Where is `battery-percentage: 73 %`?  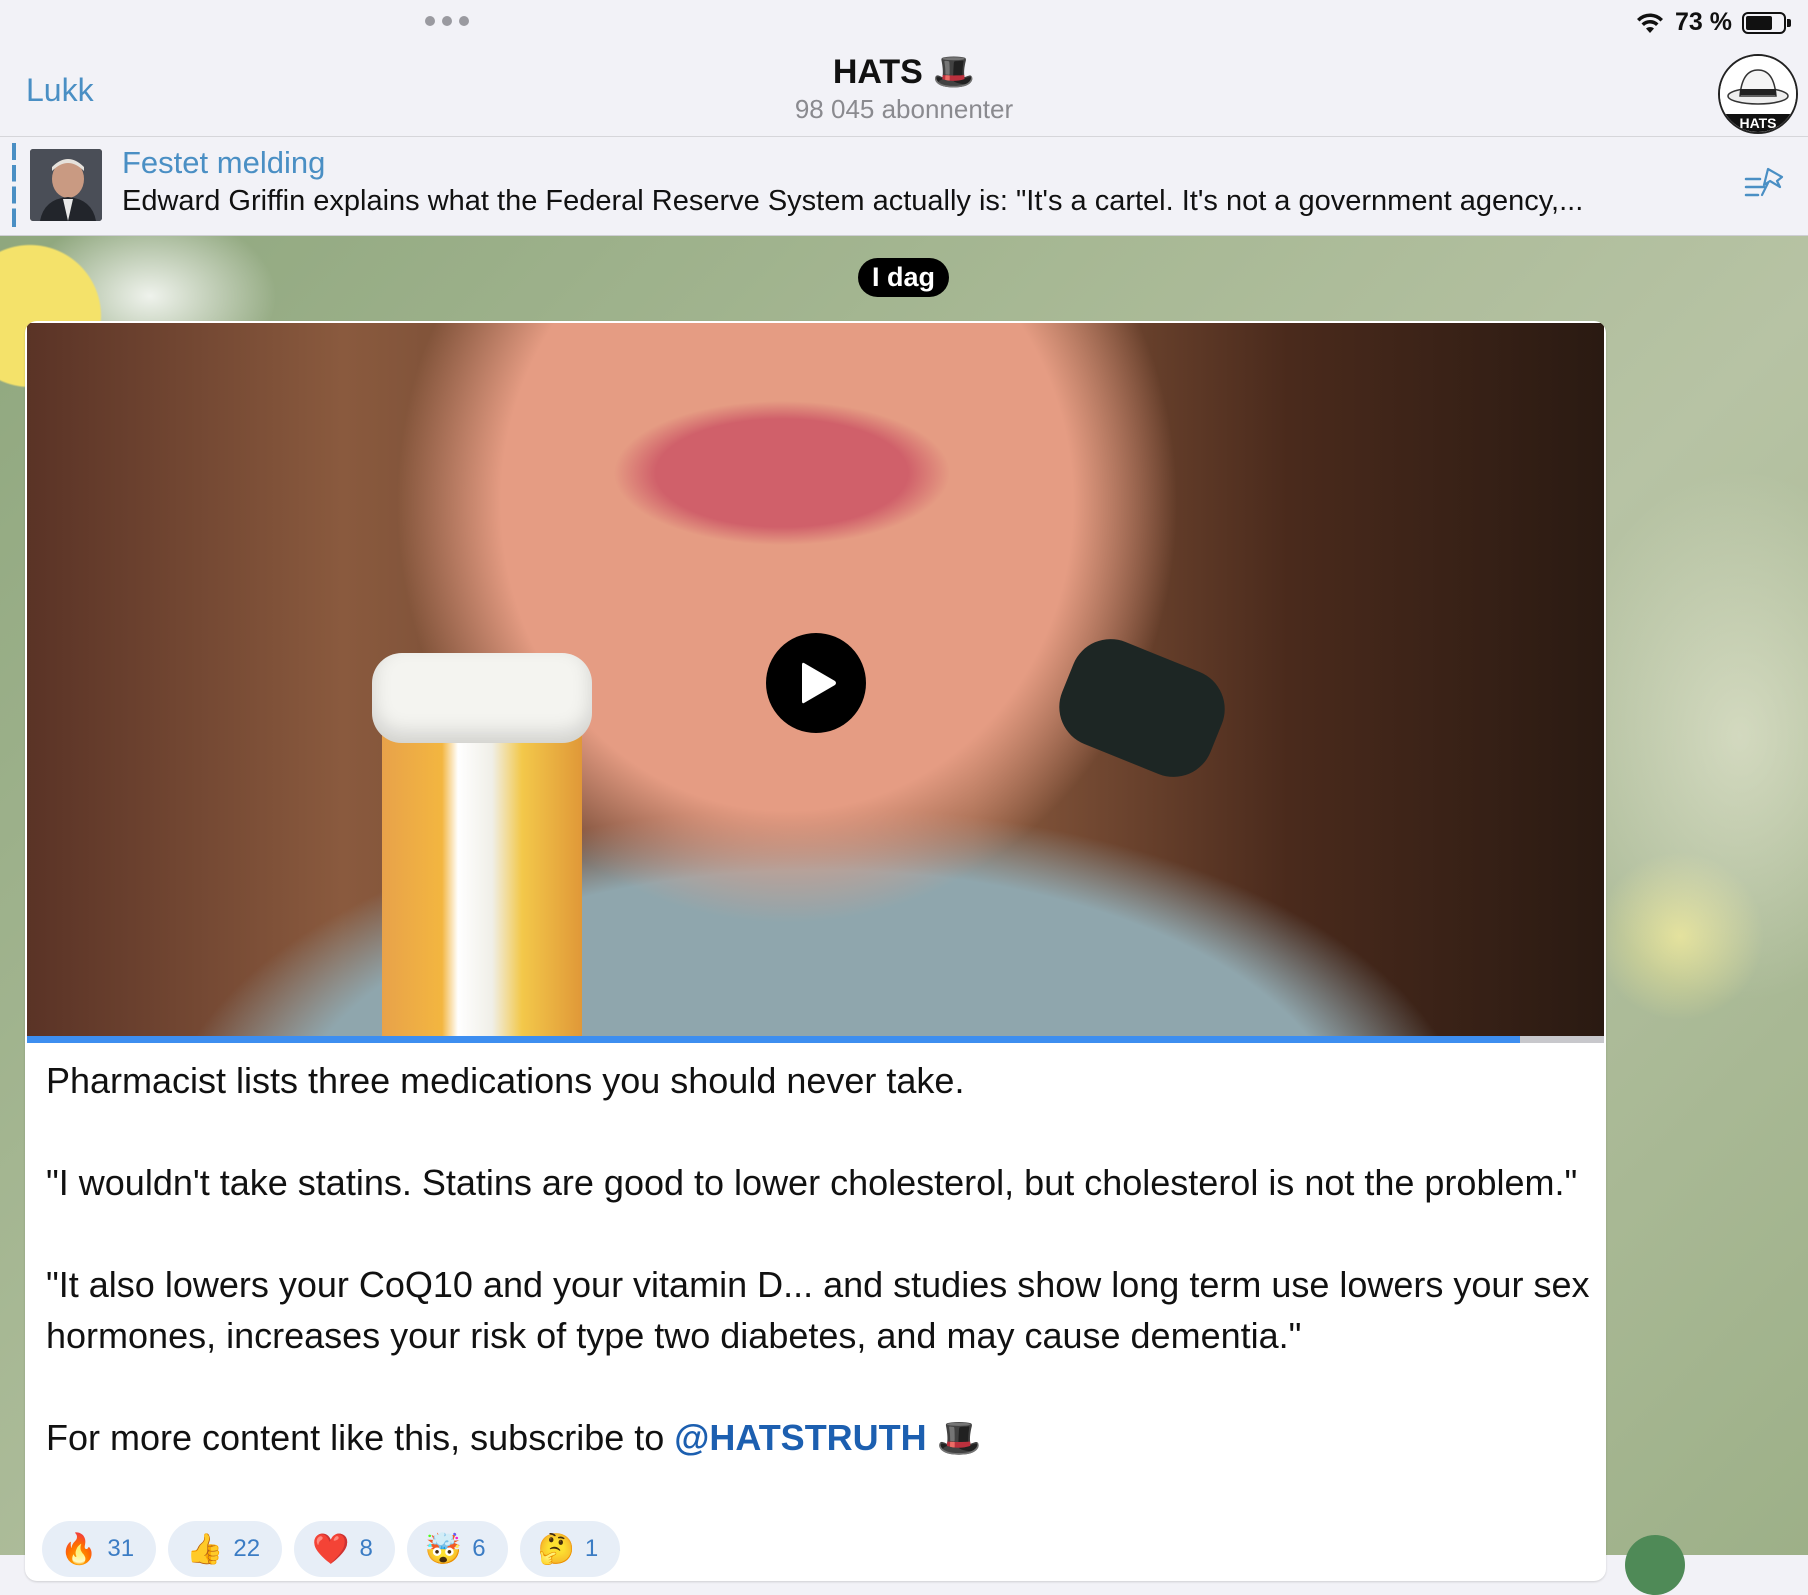 battery-percentage: 73 % is located at coordinates (1703, 22).